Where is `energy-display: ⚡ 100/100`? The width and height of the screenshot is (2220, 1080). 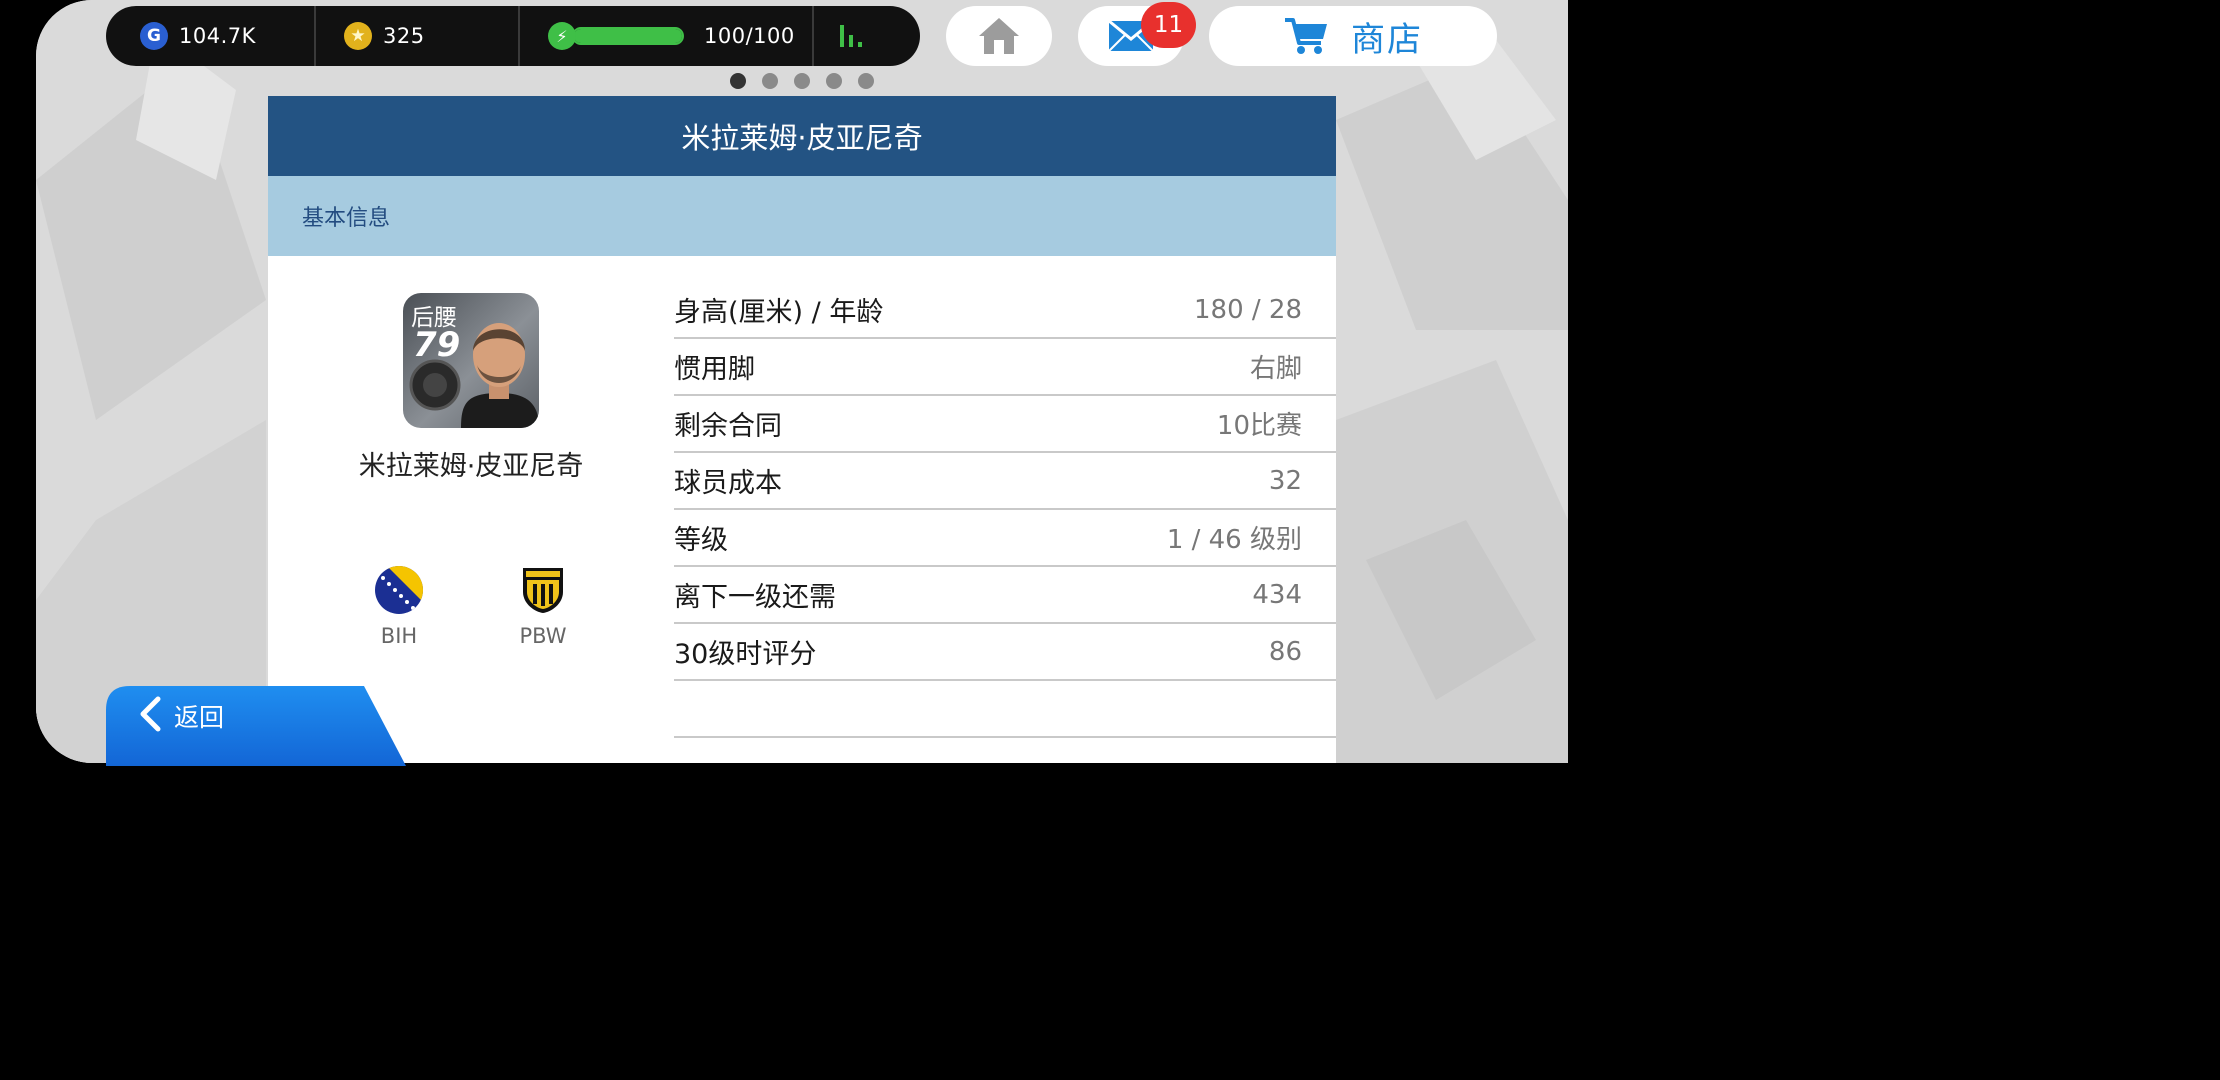 energy-display: ⚡ 100/100 is located at coordinates (667, 36).